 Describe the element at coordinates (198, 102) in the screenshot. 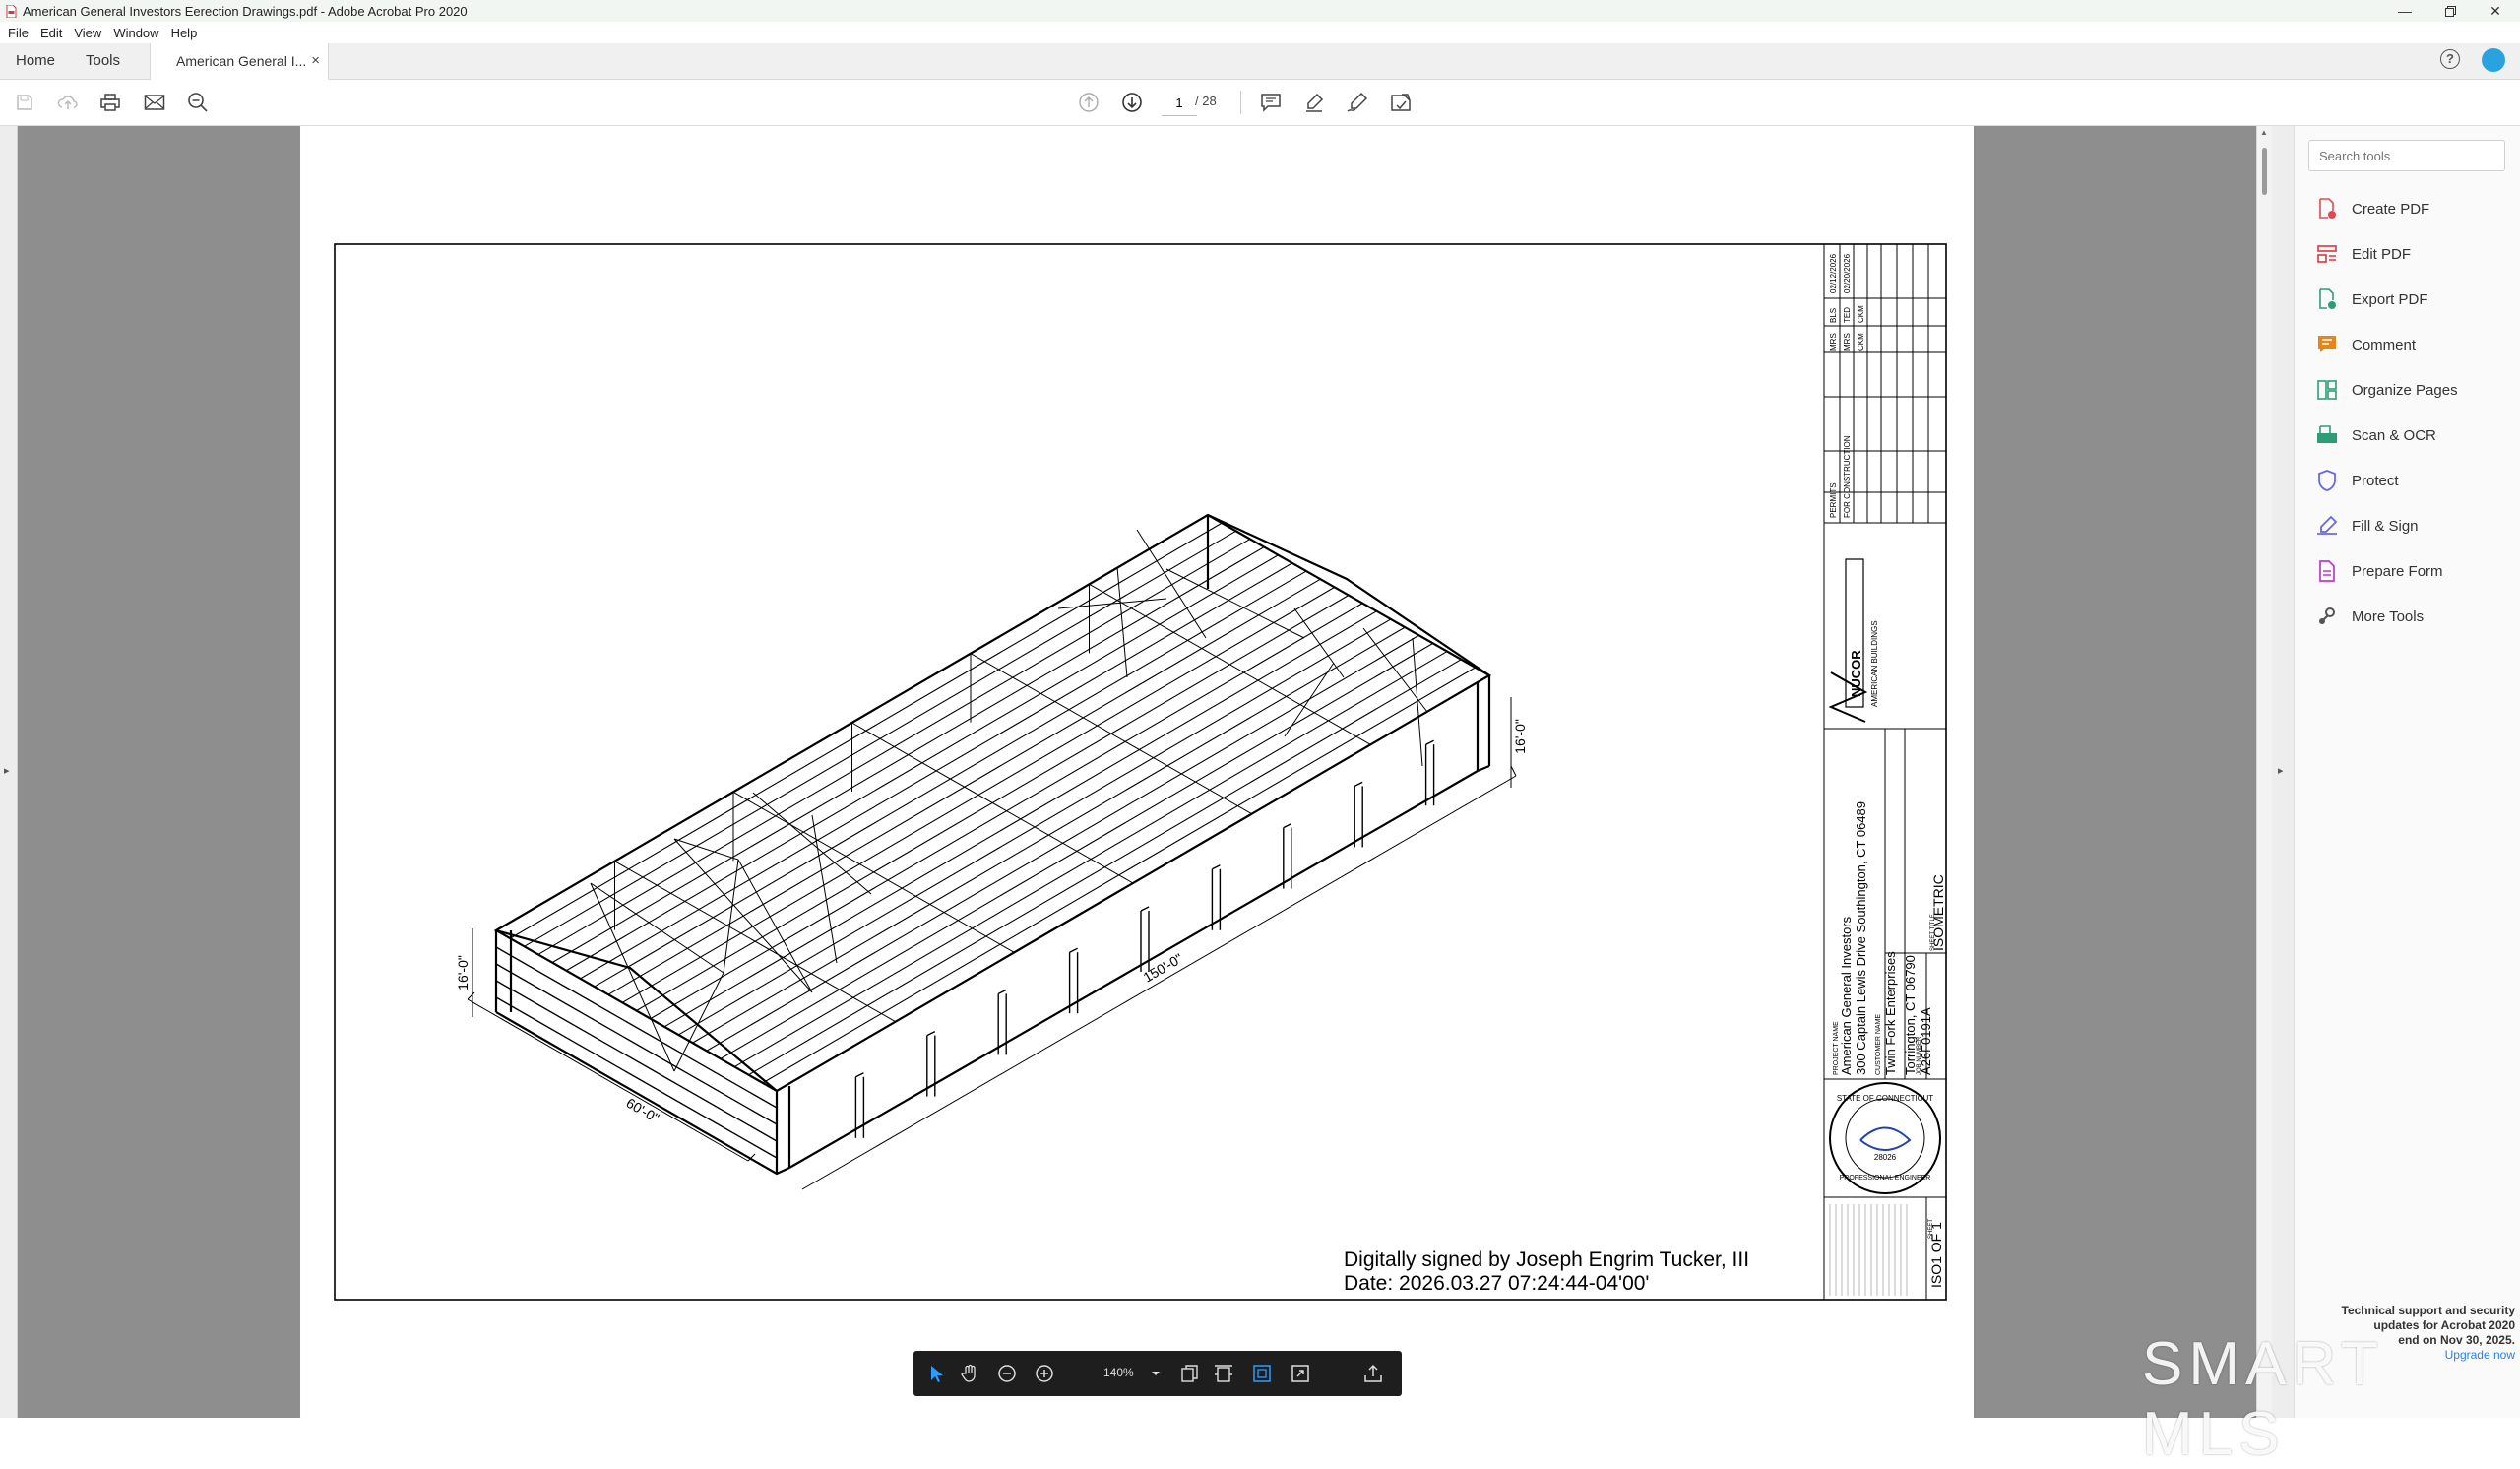

I see `zoom-out-search-icon` at that location.